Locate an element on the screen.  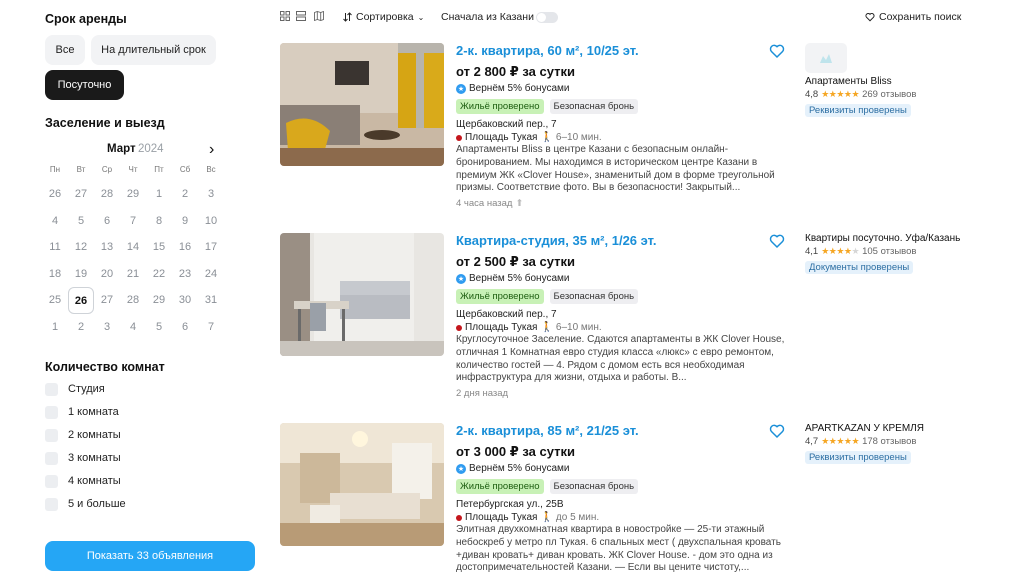
calendar-day: 19 is located at coordinates (81, 274).